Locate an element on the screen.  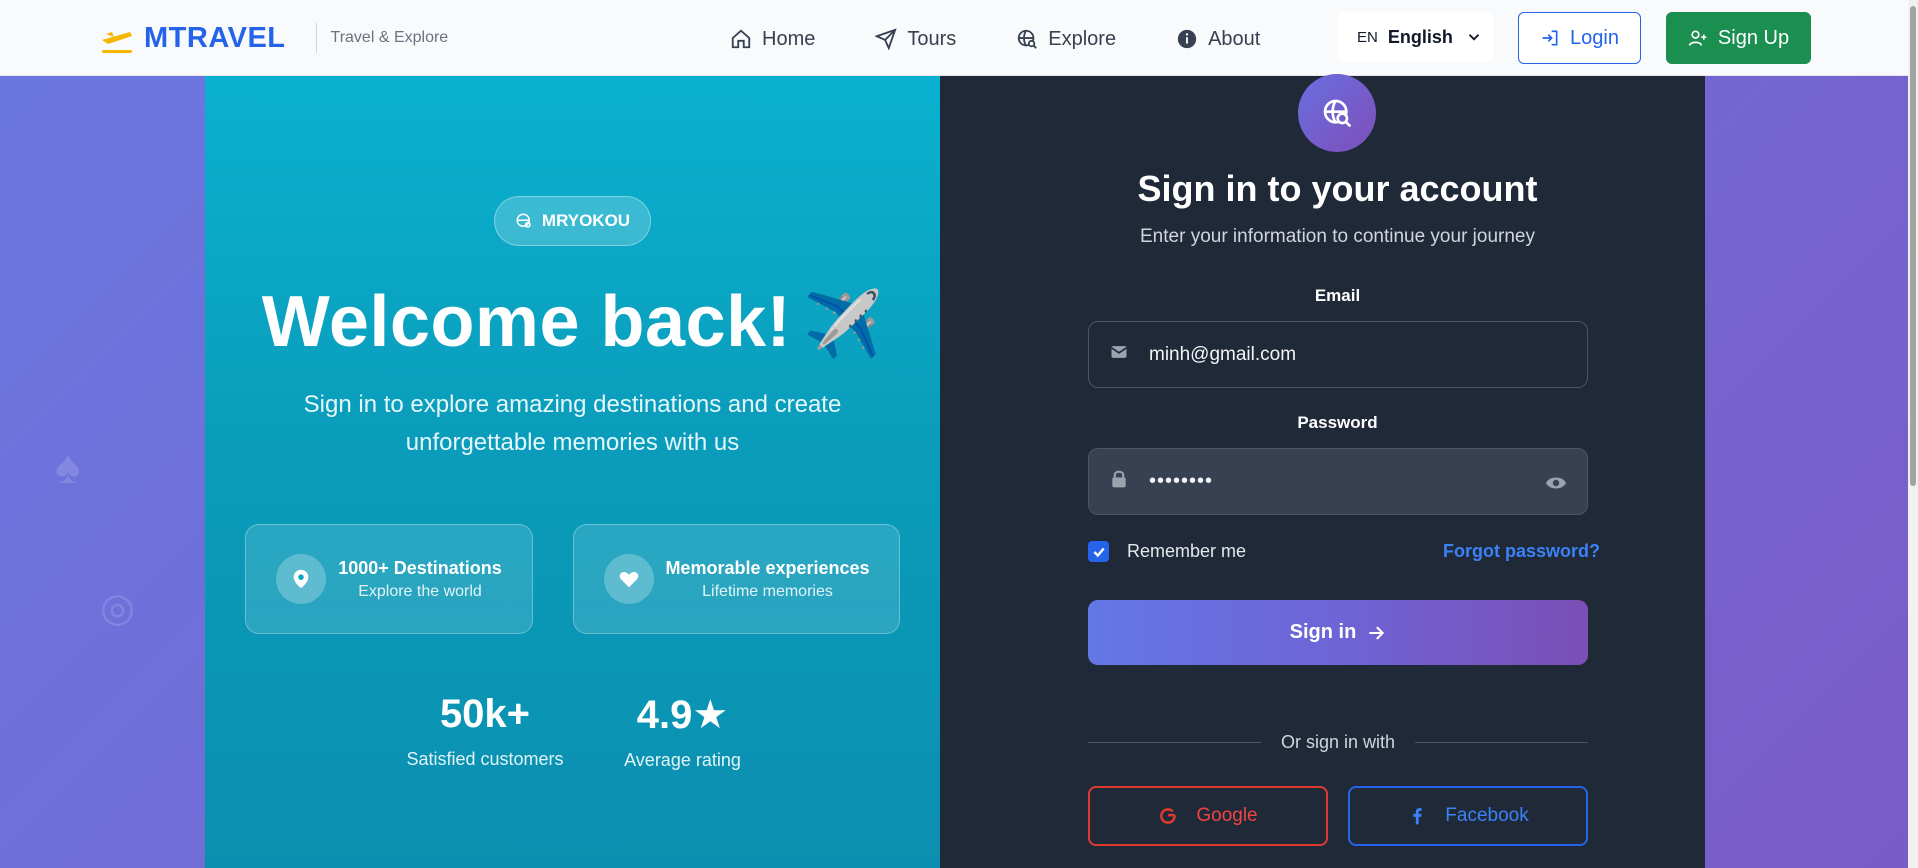
signup-label: Sign Up is located at coordinates (1753, 37).